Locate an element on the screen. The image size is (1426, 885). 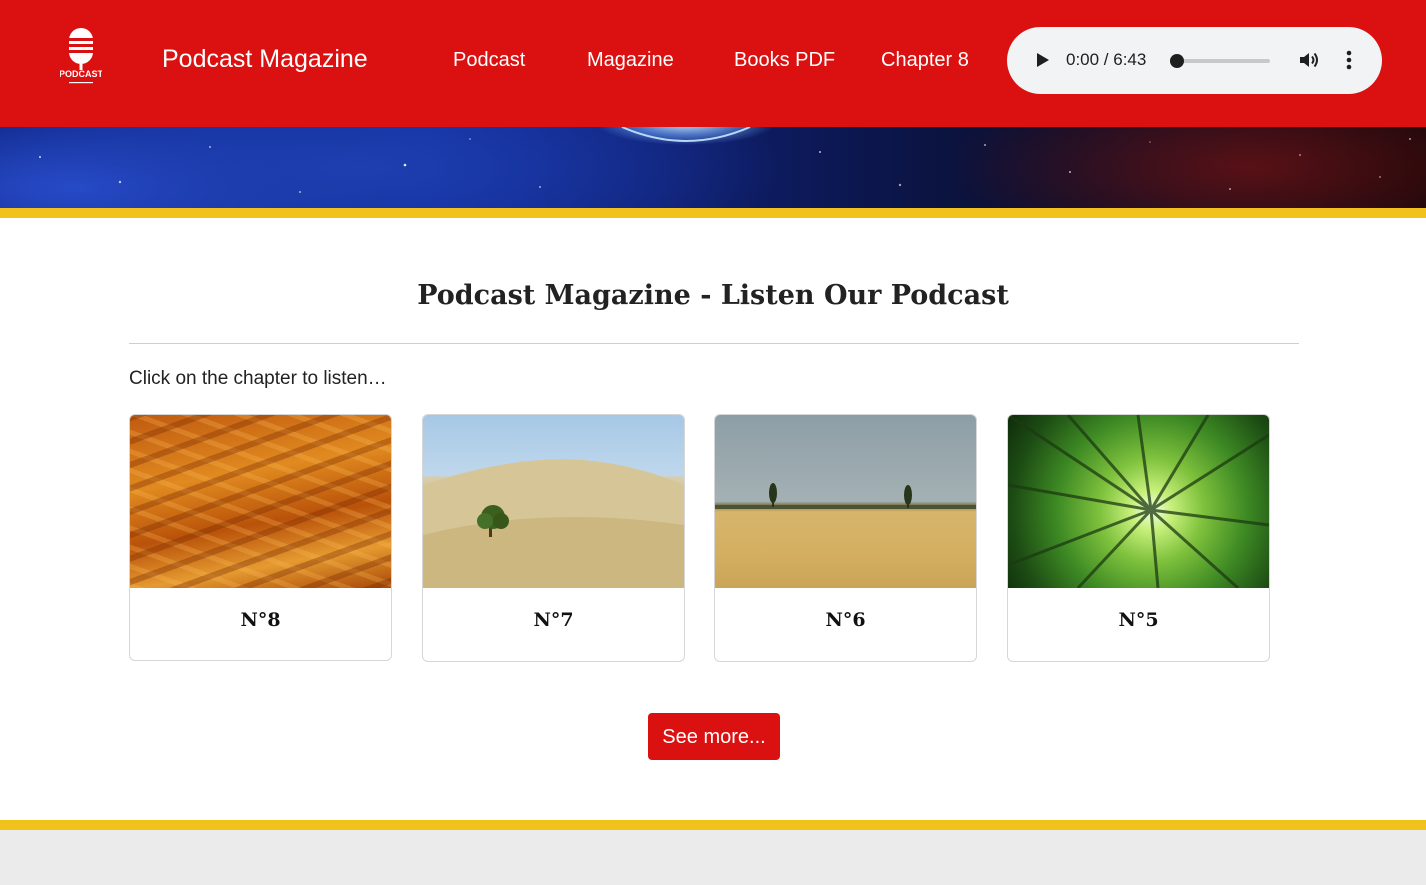
nav-link-chapter-8: Chapter 8 is located at coordinates (925, 60).